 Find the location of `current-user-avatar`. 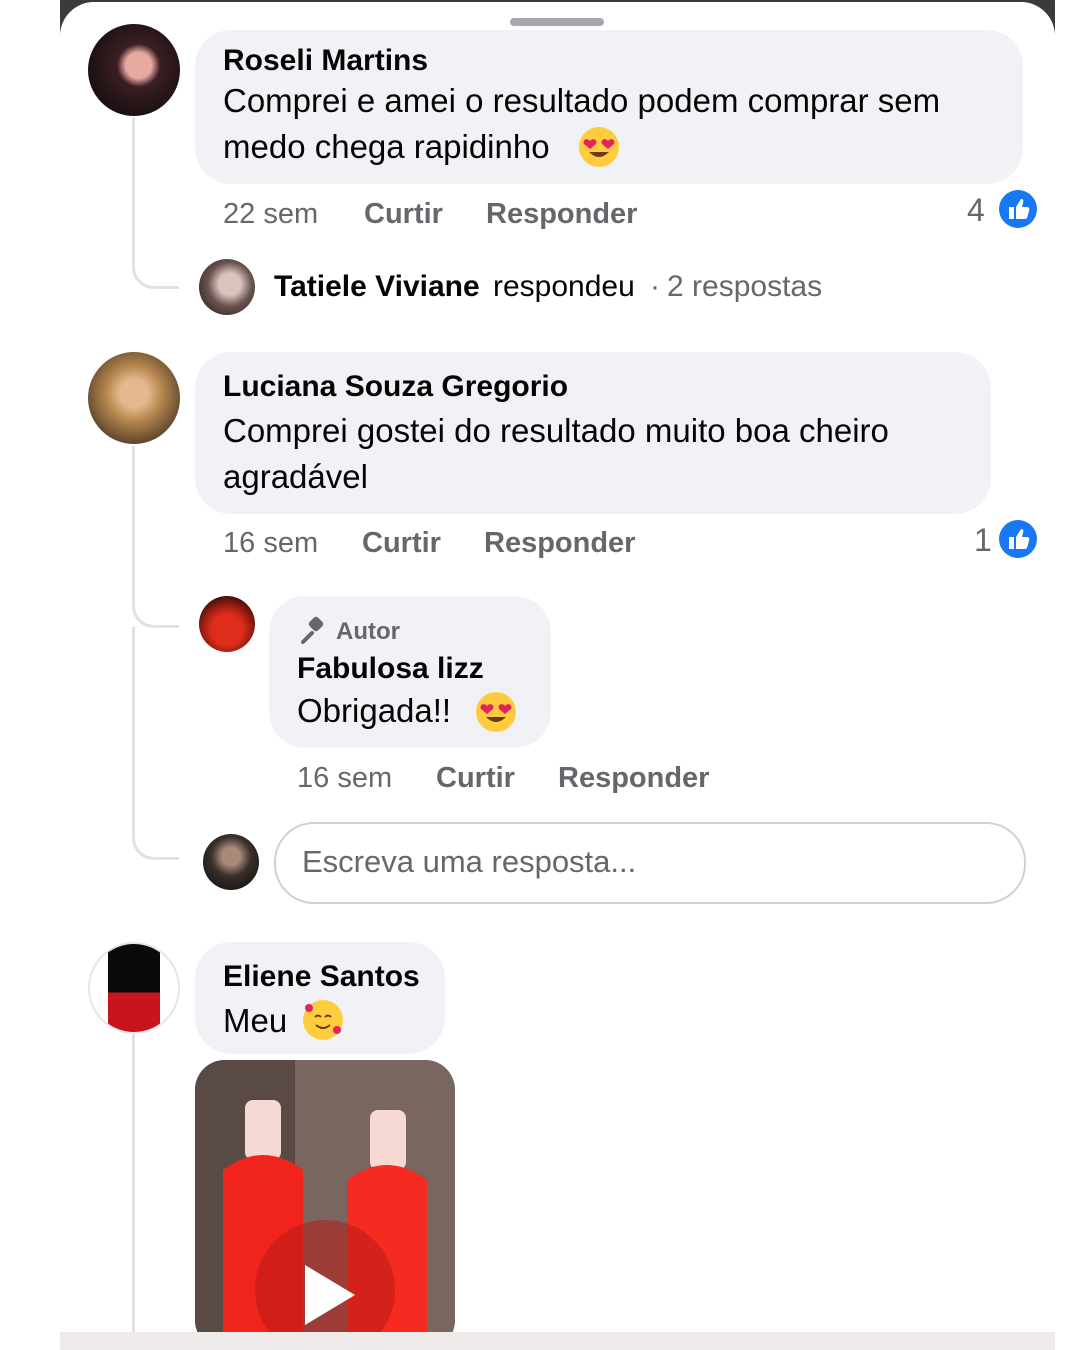

current-user-avatar is located at coordinates (231, 862).